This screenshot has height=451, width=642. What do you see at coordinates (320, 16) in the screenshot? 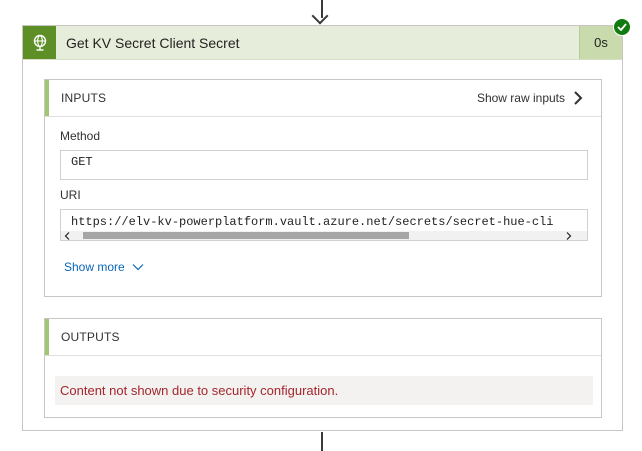
I see `arrow-down-icon` at bounding box center [320, 16].